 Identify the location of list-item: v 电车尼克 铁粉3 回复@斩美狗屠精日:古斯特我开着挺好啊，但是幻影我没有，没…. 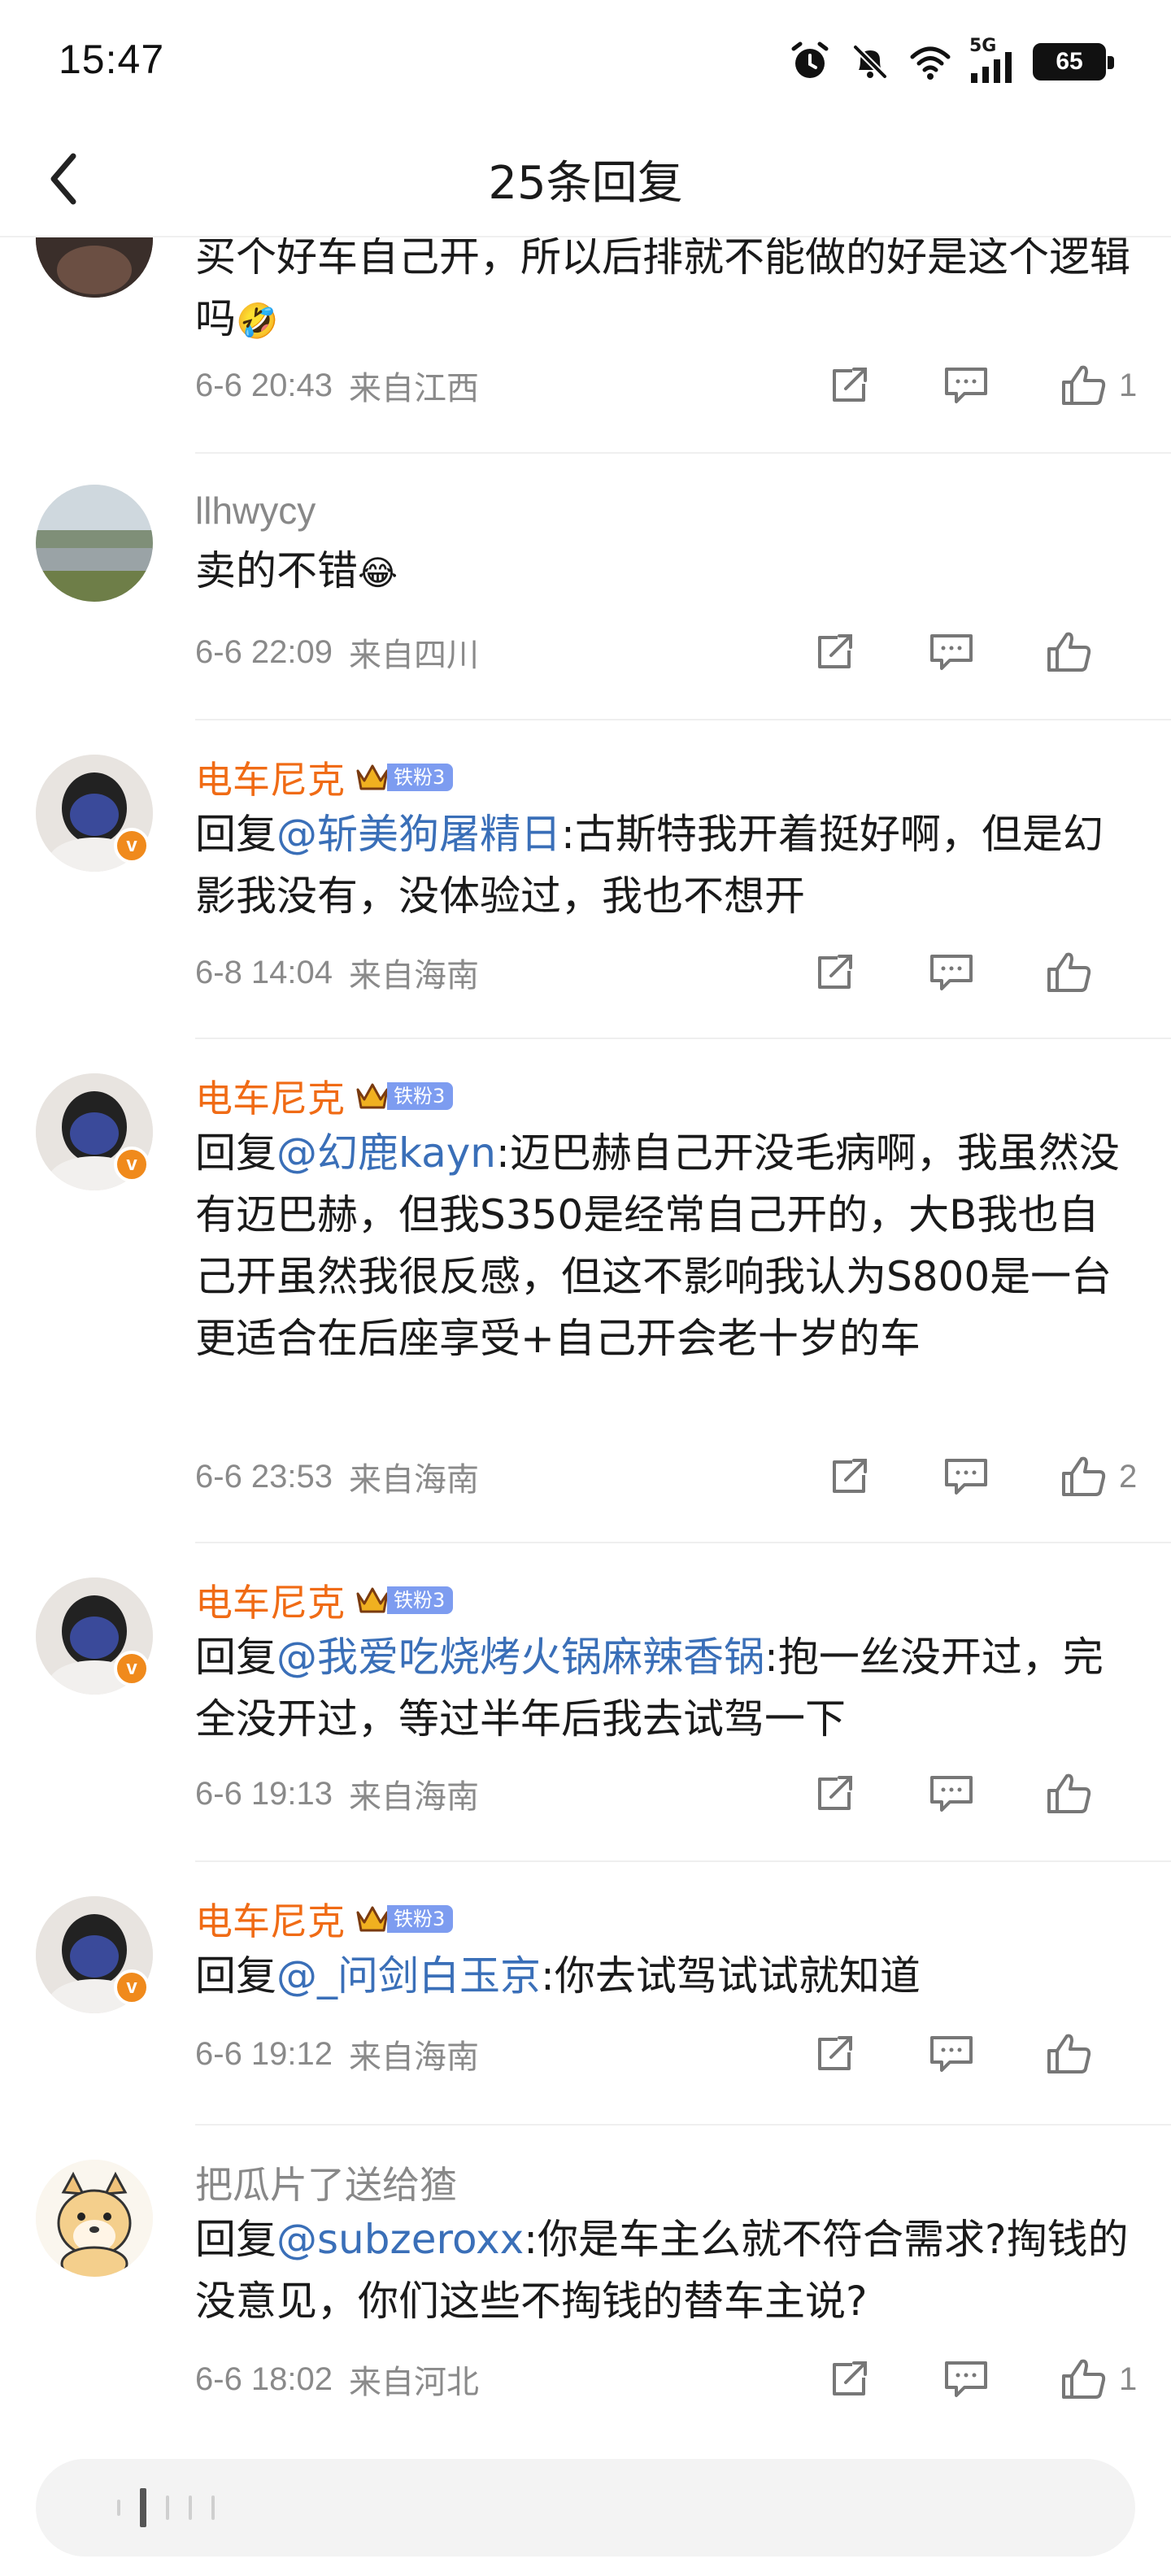
(585, 882).